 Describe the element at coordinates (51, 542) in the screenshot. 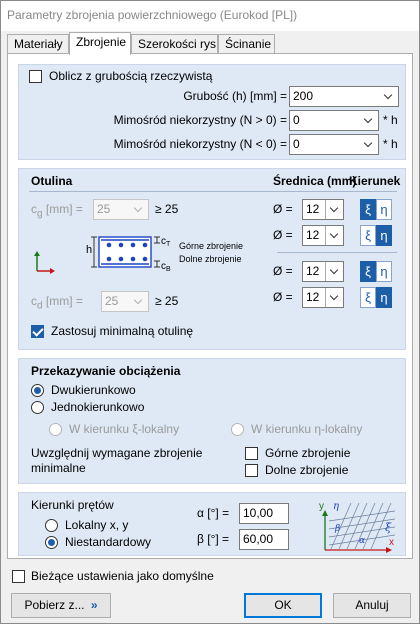

I see `custom-radio` at that location.